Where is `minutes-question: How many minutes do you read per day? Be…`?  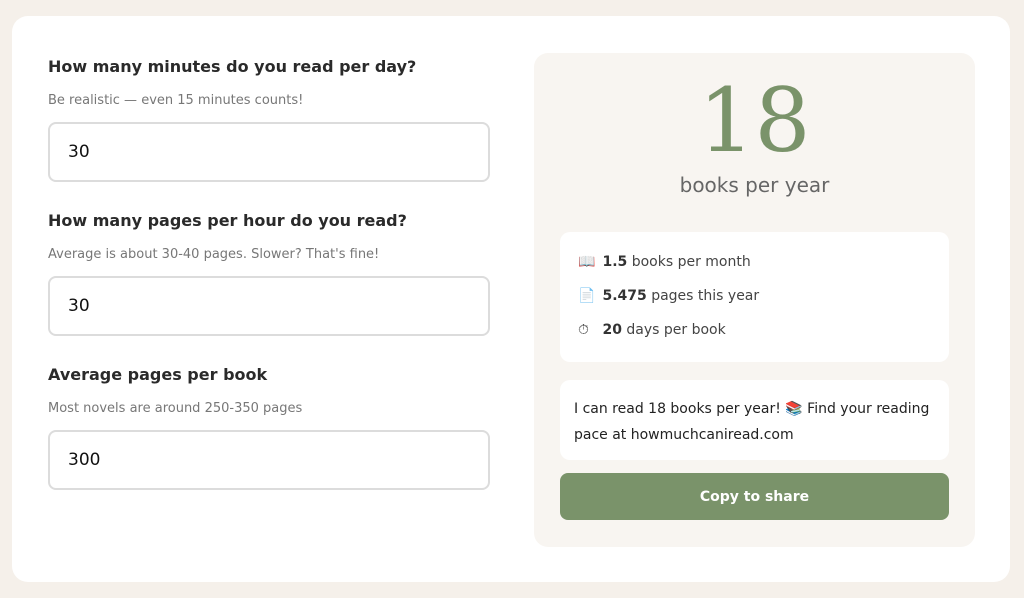 minutes-question: How many minutes do you read per day? Be… is located at coordinates (269, 119).